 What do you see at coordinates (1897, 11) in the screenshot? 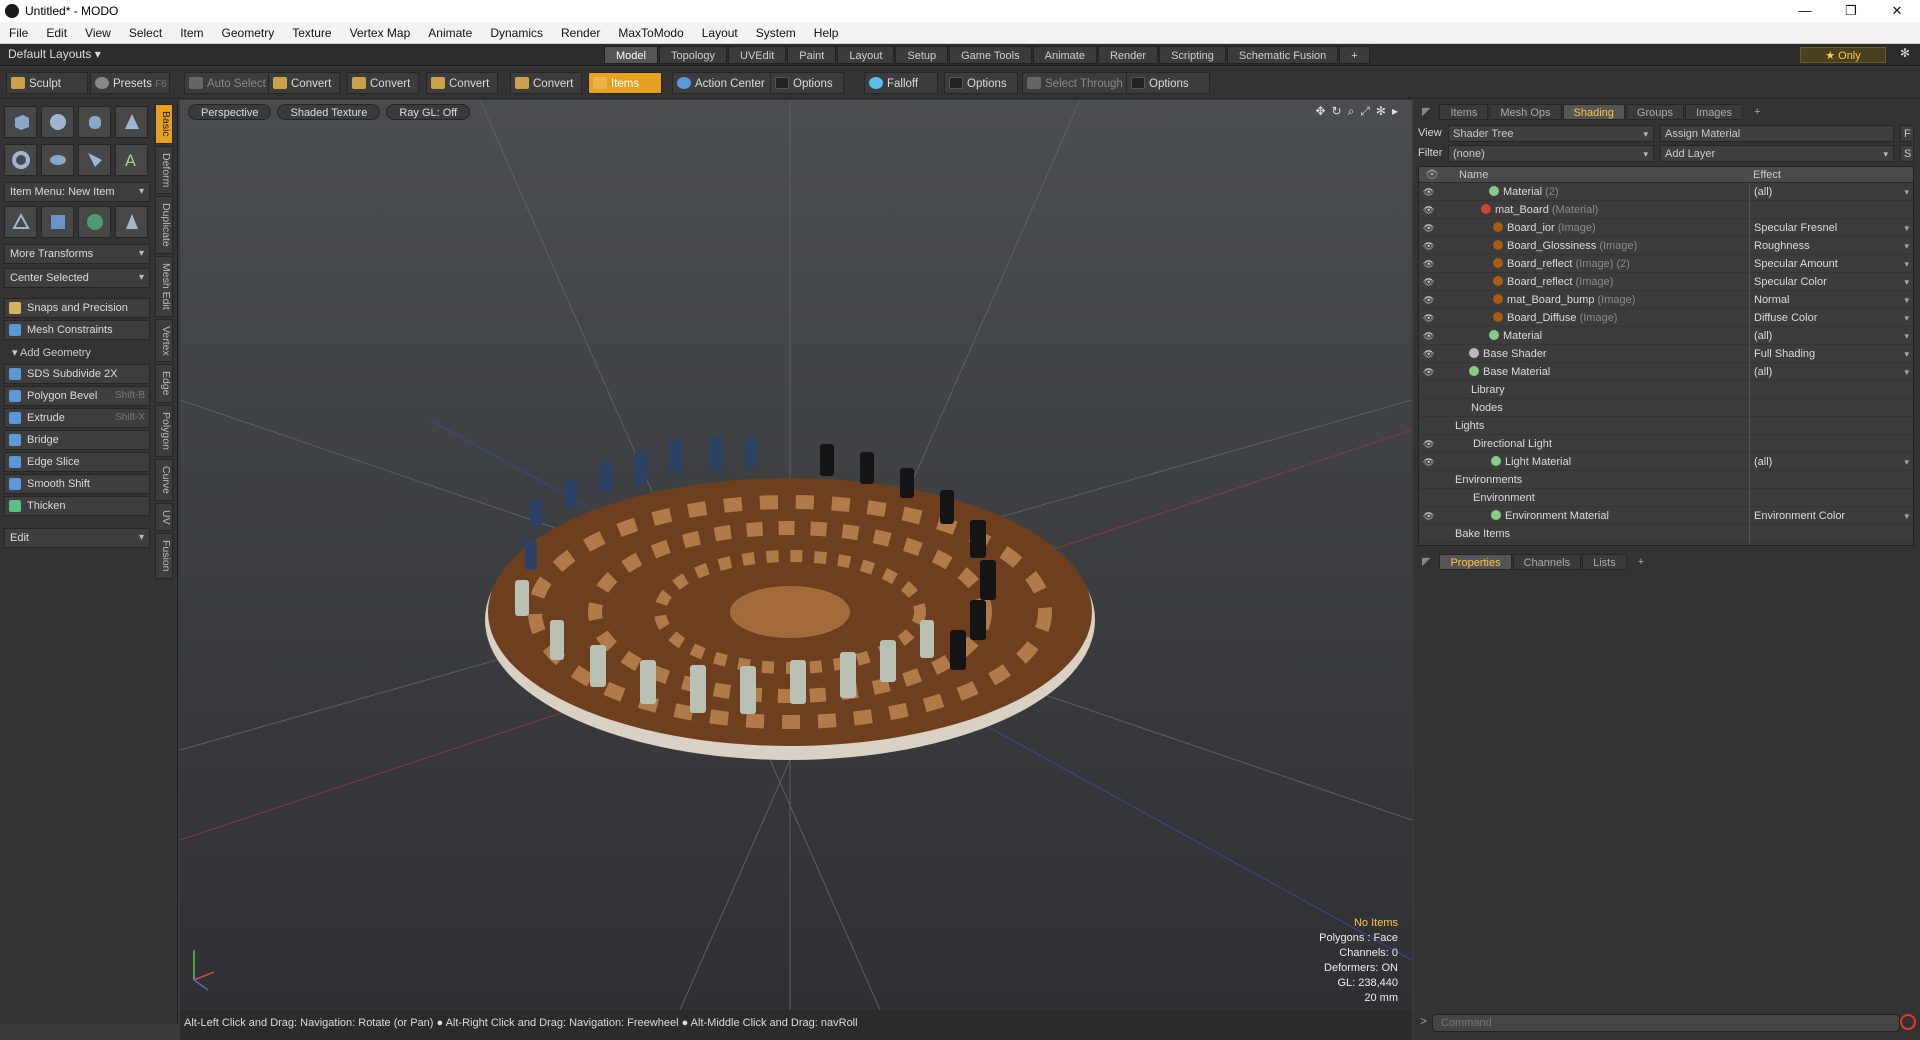
I see `close-button: ✕` at bounding box center [1897, 11].